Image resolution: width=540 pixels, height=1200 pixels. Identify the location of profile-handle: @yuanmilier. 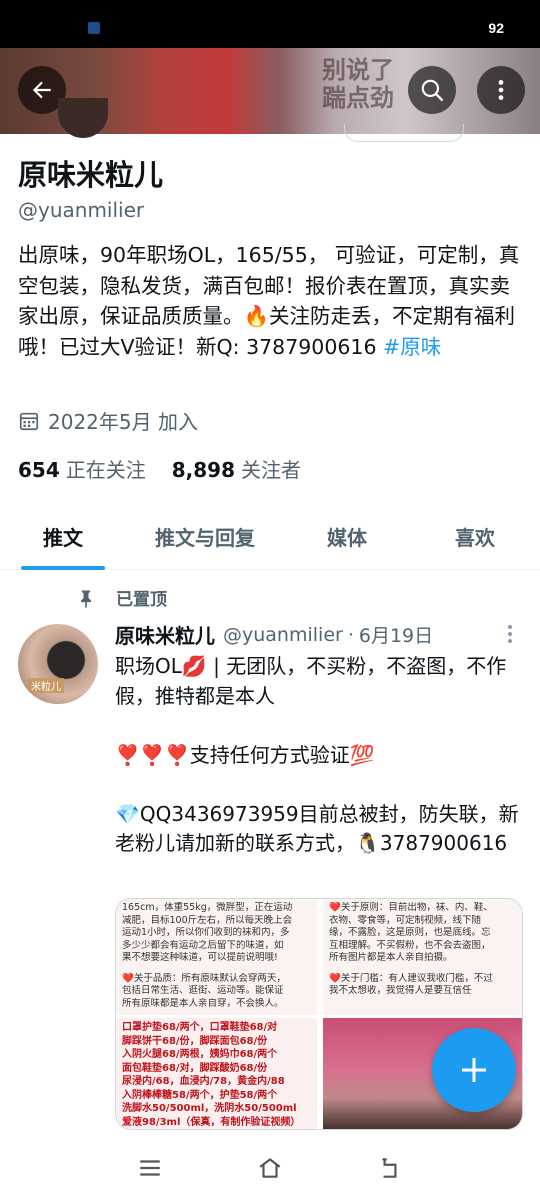
(81, 210).